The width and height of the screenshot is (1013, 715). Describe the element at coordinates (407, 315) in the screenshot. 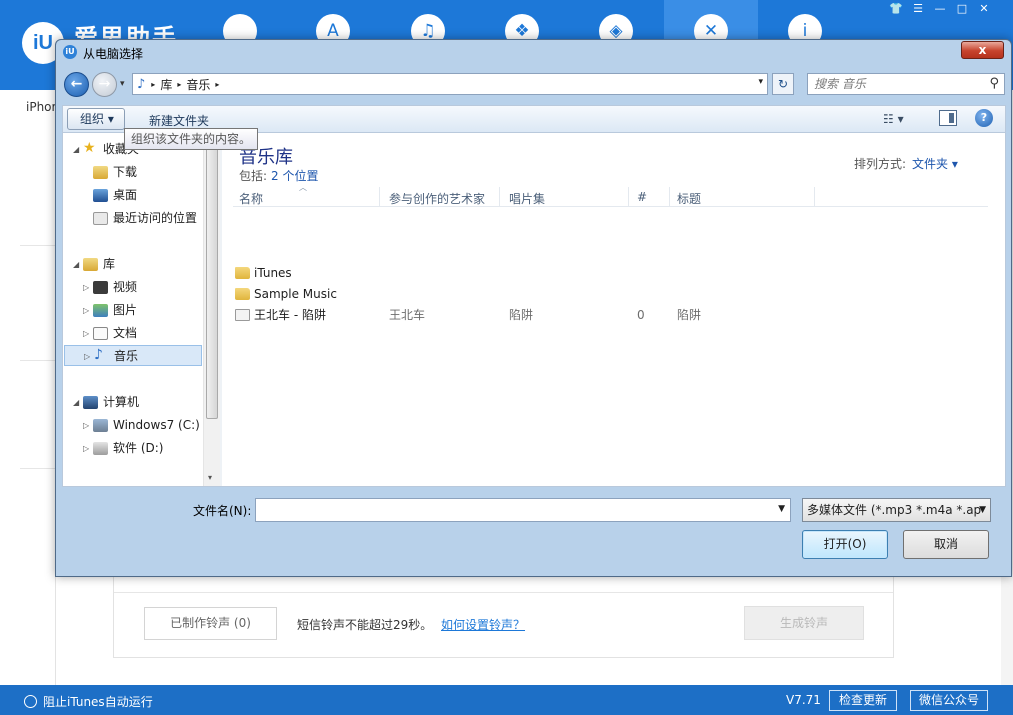

I see `file-artist: 王北车` at that location.